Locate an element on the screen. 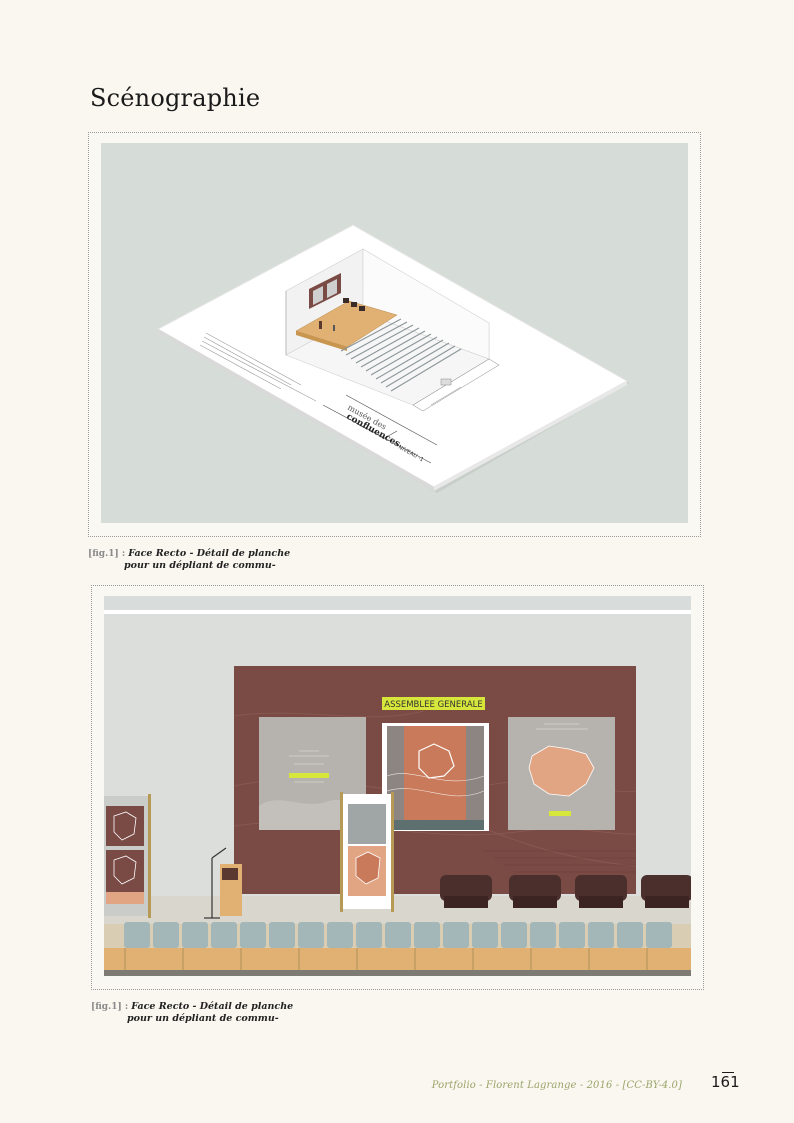 The height and width of the screenshot is (1123, 794). page-number: 161 is located at coordinates (725, 1082).